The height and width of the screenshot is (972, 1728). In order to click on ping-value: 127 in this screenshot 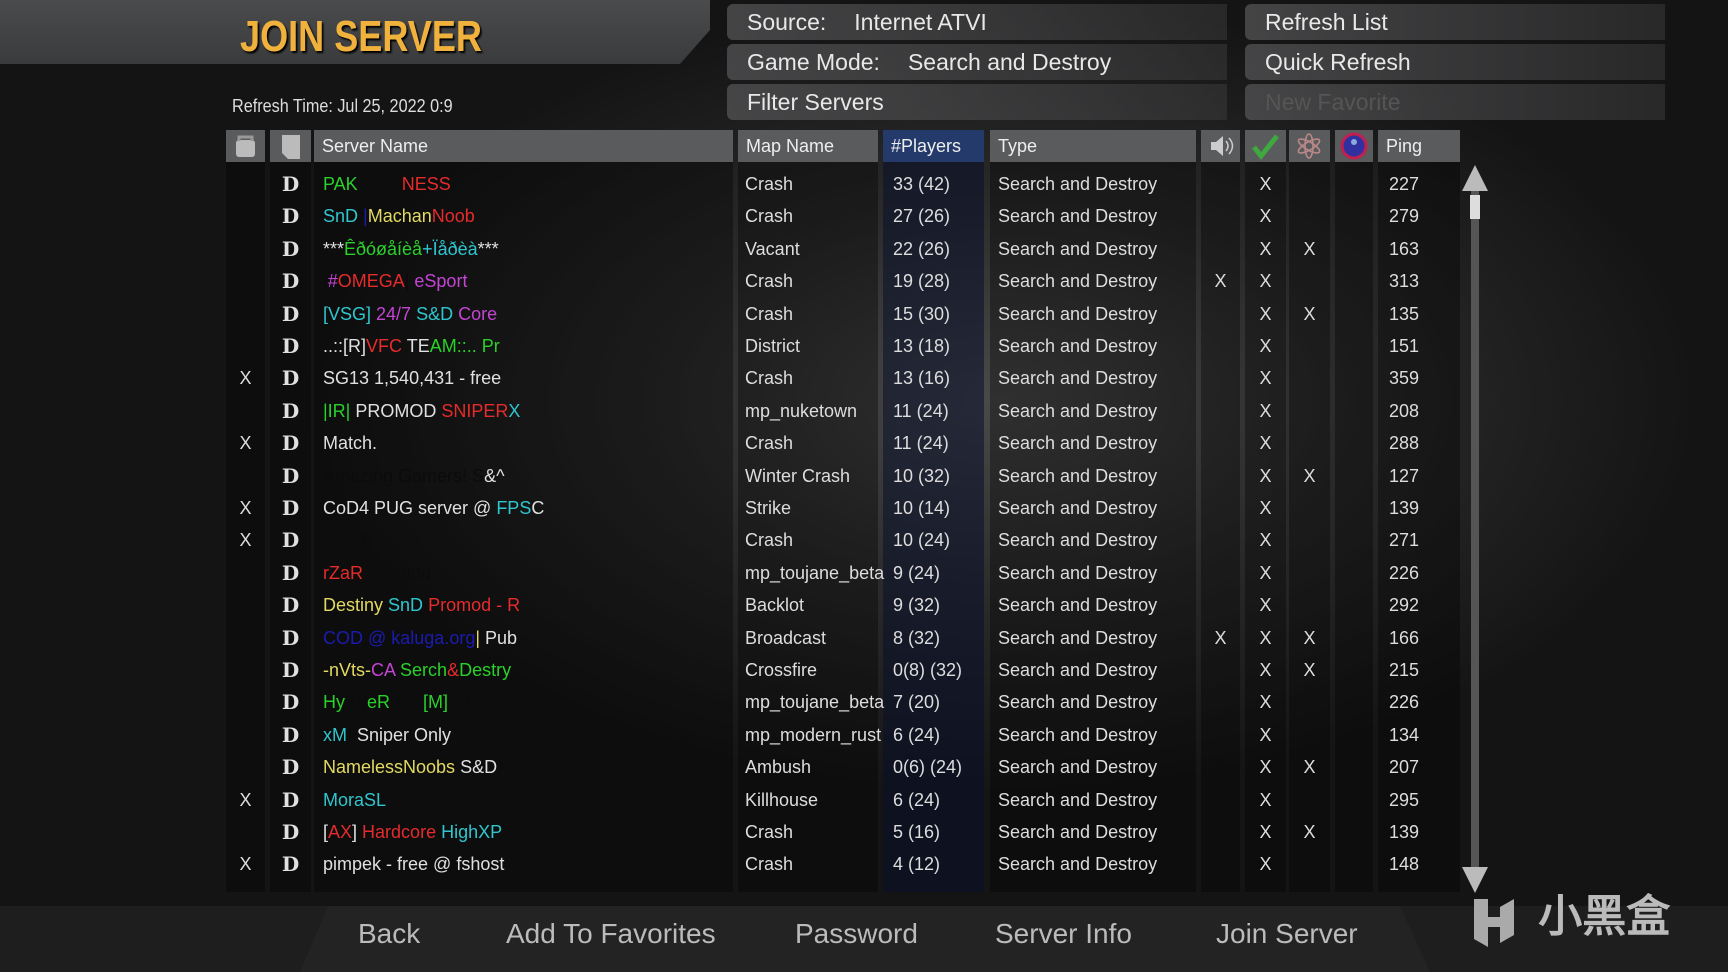, I will do `click(1404, 475)`.